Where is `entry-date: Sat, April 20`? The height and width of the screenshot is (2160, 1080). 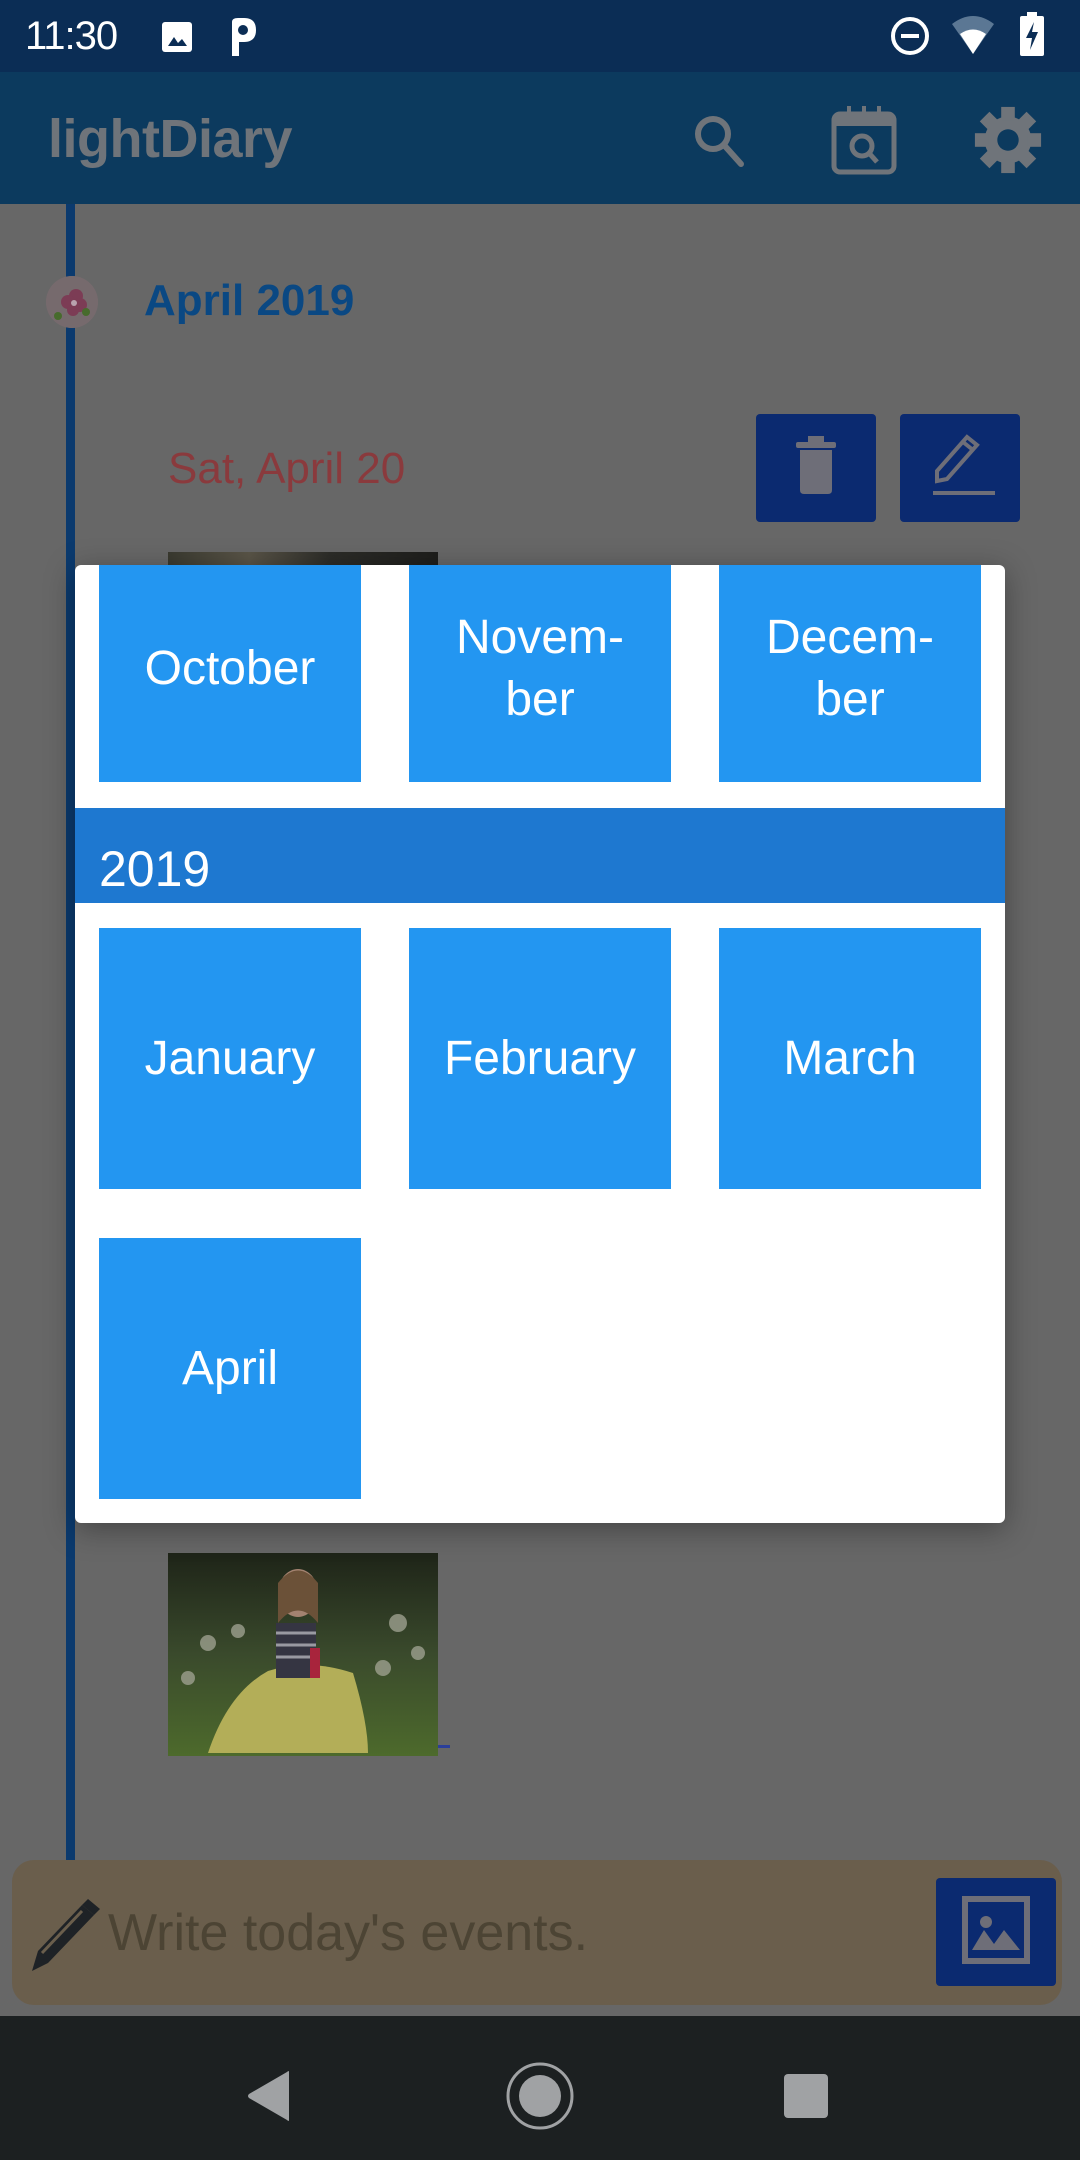
entry-date: Sat, April 20 is located at coordinates (287, 468).